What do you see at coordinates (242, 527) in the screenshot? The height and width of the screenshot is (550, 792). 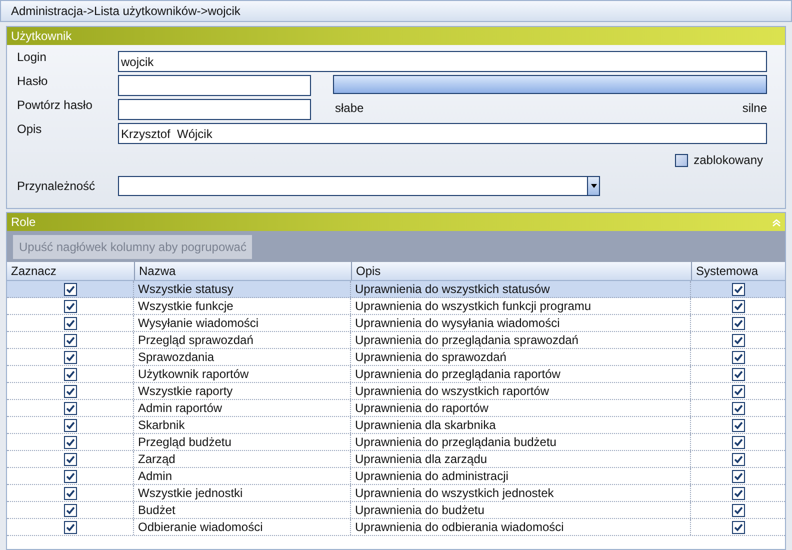 I see `table-cell: Odbieranie wiadomości` at bounding box center [242, 527].